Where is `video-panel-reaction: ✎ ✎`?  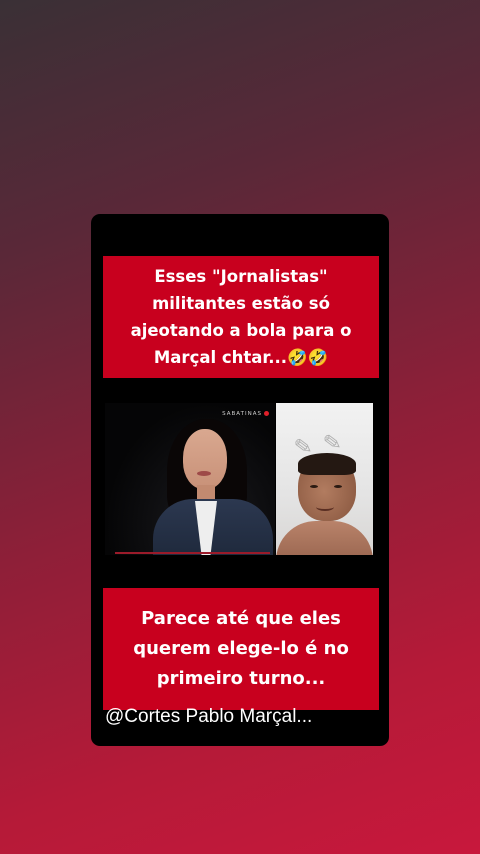 video-panel-reaction: ✎ ✎ is located at coordinates (324, 479).